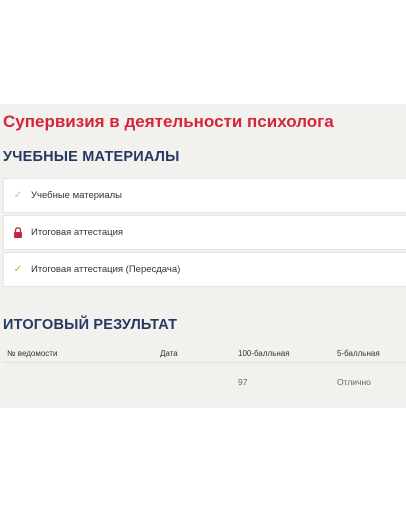 The width and height of the screenshot is (406, 516). Describe the element at coordinates (243, 382) in the screenshot. I see `cell-score-100: 97` at that location.